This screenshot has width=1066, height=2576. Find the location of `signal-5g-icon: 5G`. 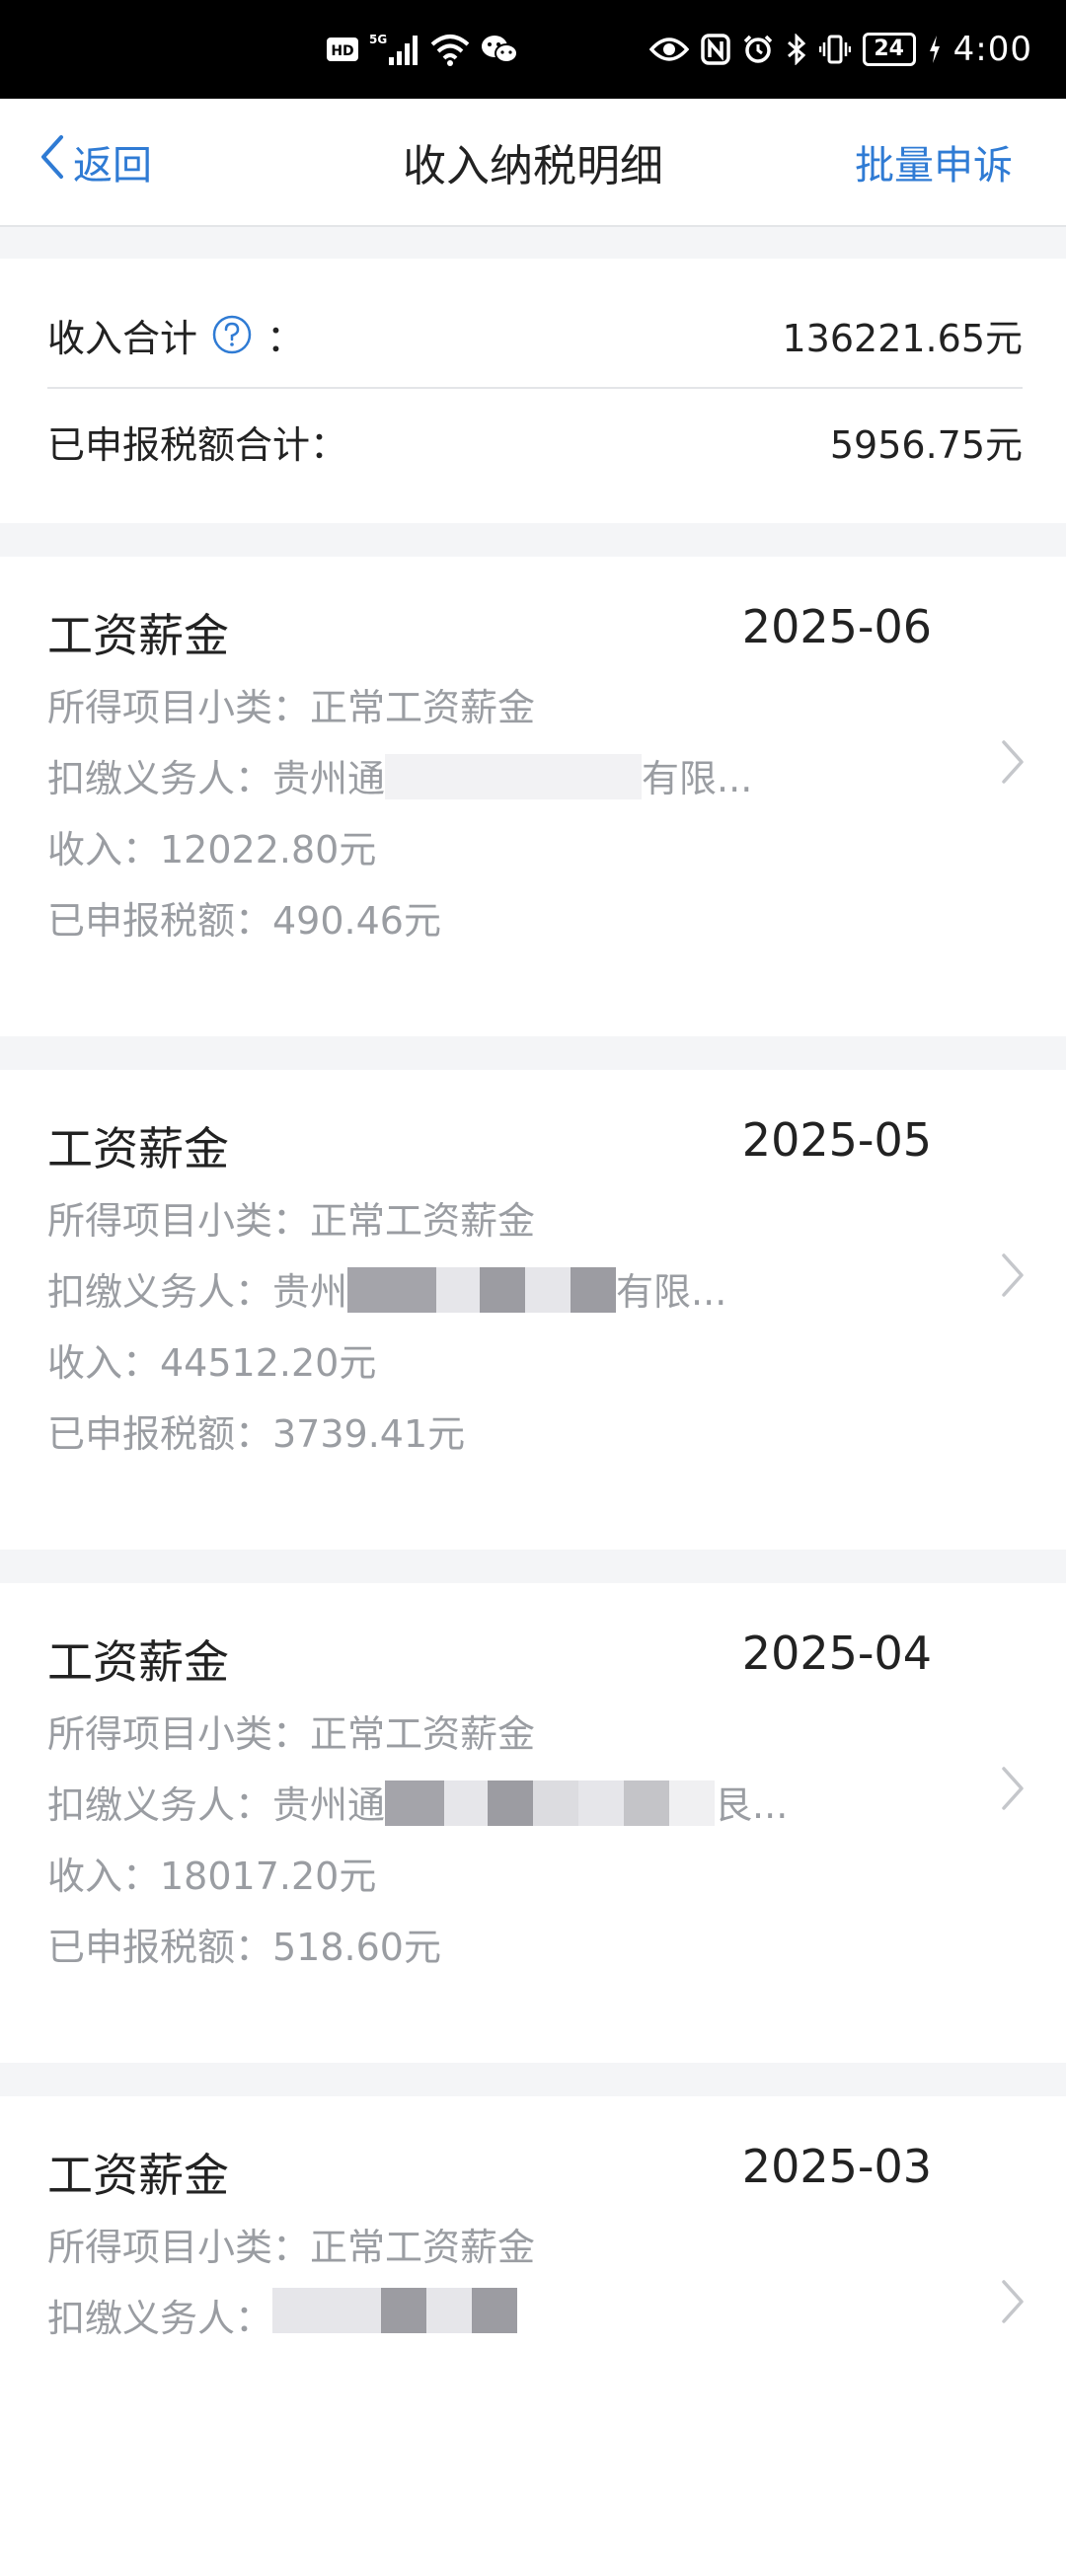

signal-5g-icon: 5G is located at coordinates (394, 49).